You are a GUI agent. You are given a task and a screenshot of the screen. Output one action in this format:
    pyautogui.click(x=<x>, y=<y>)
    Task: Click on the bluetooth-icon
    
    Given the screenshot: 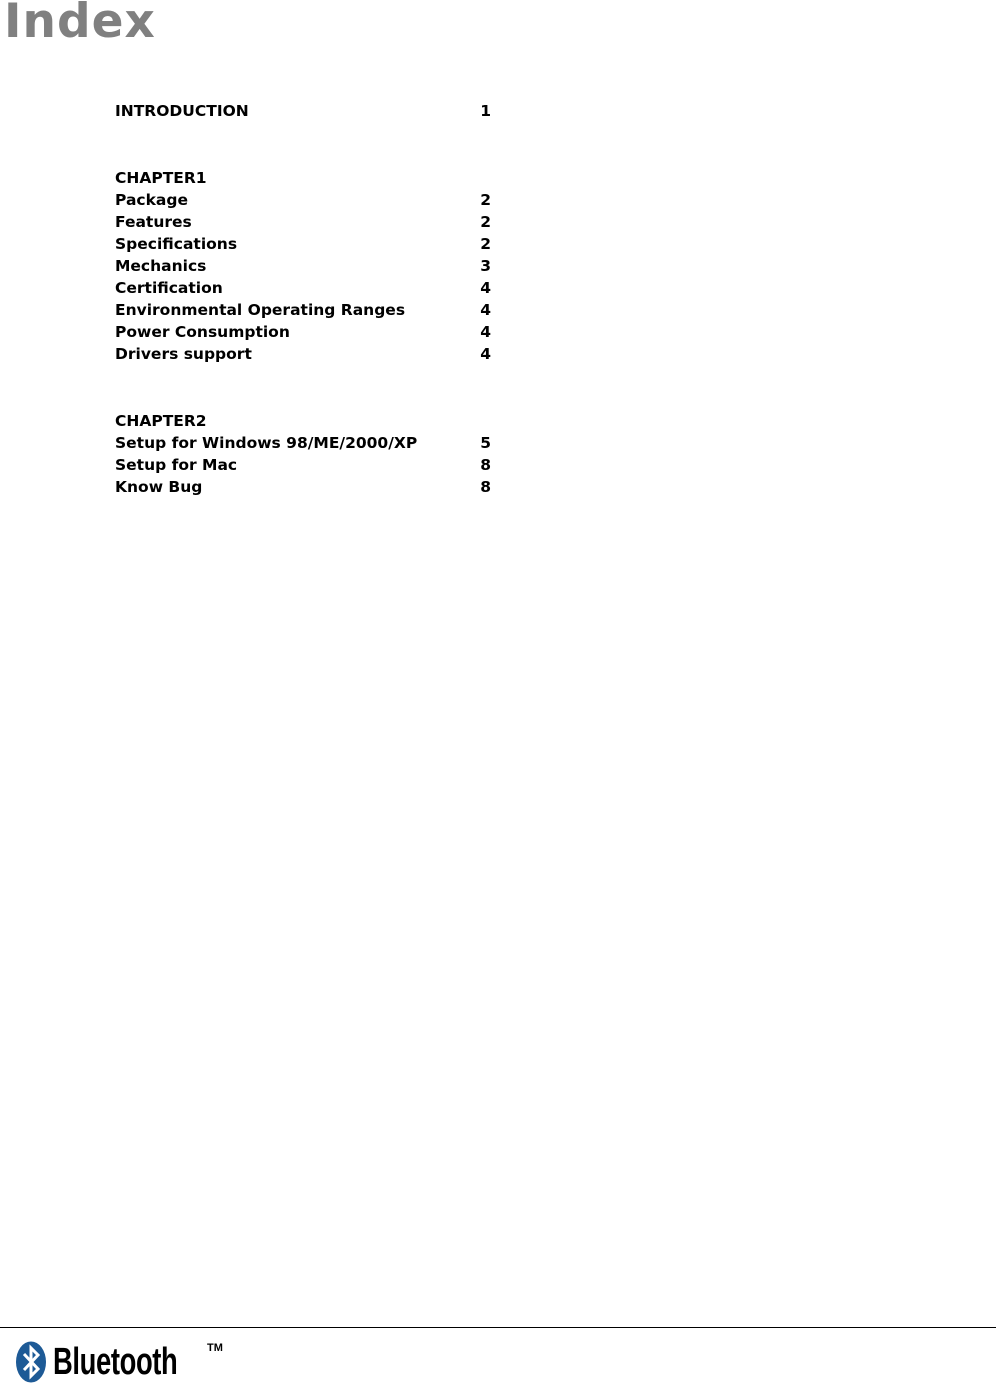 What is the action you would take?
    pyautogui.click(x=31, y=1362)
    